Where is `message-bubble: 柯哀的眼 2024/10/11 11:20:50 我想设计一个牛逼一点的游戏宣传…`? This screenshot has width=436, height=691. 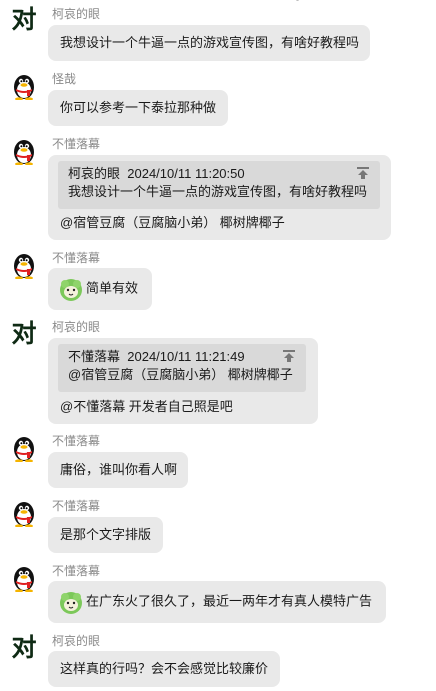
message-bubble: 柯哀的眼 2024/10/11 11:20:50 我想设计一个牛逼一点的游戏宣传… is located at coordinates (219, 197).